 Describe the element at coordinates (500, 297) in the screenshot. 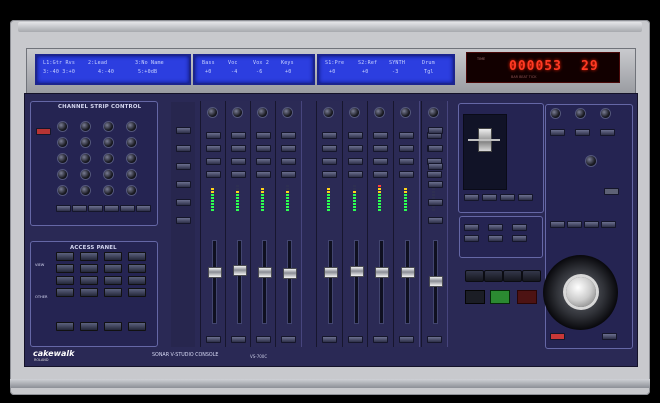

I see `transport-play-button` at that location.